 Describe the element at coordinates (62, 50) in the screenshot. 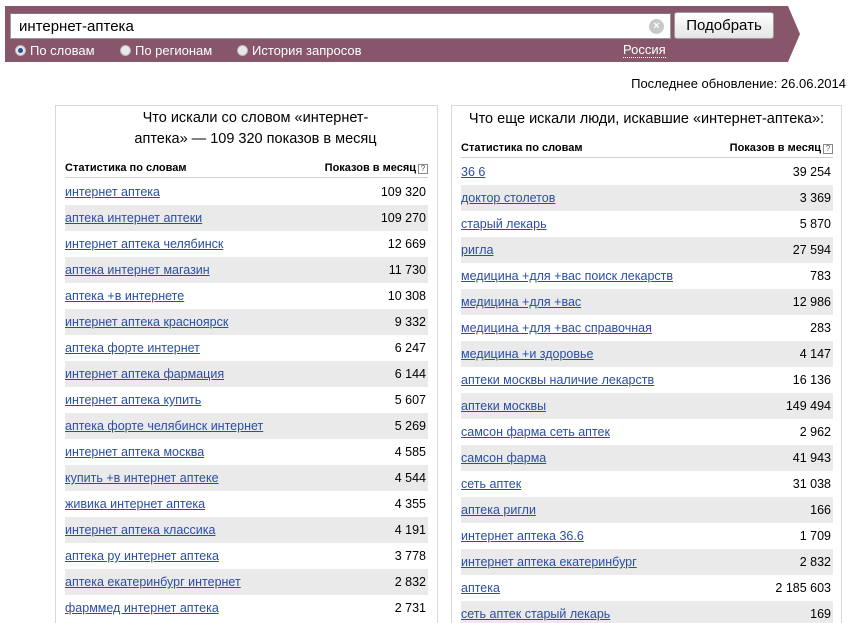

I see `mode-by-words-label: По словам` at that location.